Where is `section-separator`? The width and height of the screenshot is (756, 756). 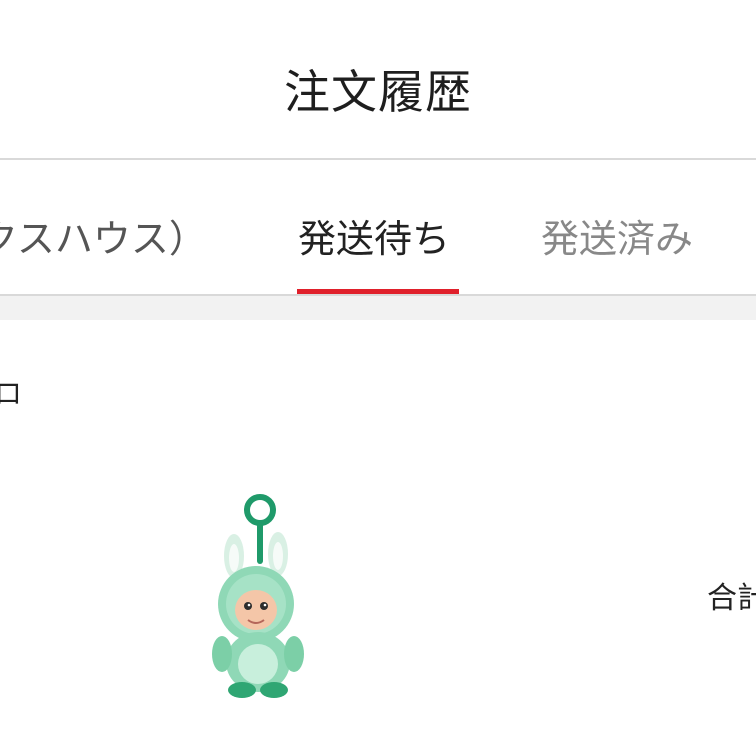
section-separator is located at coordinates (378, 308).